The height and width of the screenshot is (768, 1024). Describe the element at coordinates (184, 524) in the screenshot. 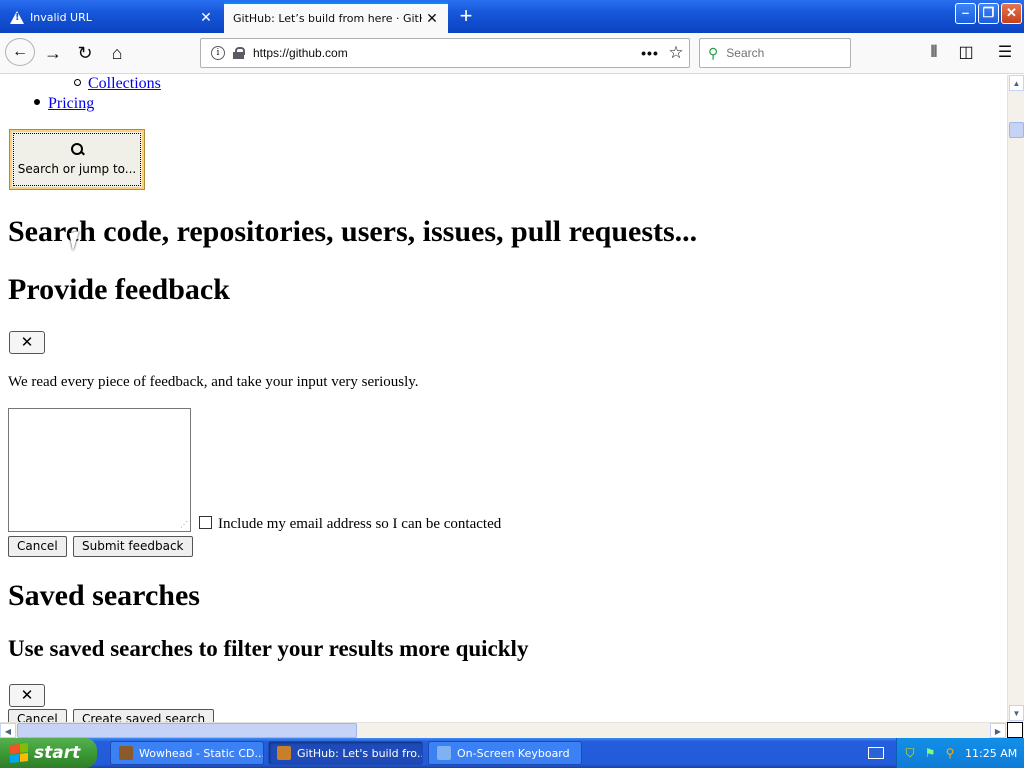

I see `resize-grip-icon: ⋰` at that location.